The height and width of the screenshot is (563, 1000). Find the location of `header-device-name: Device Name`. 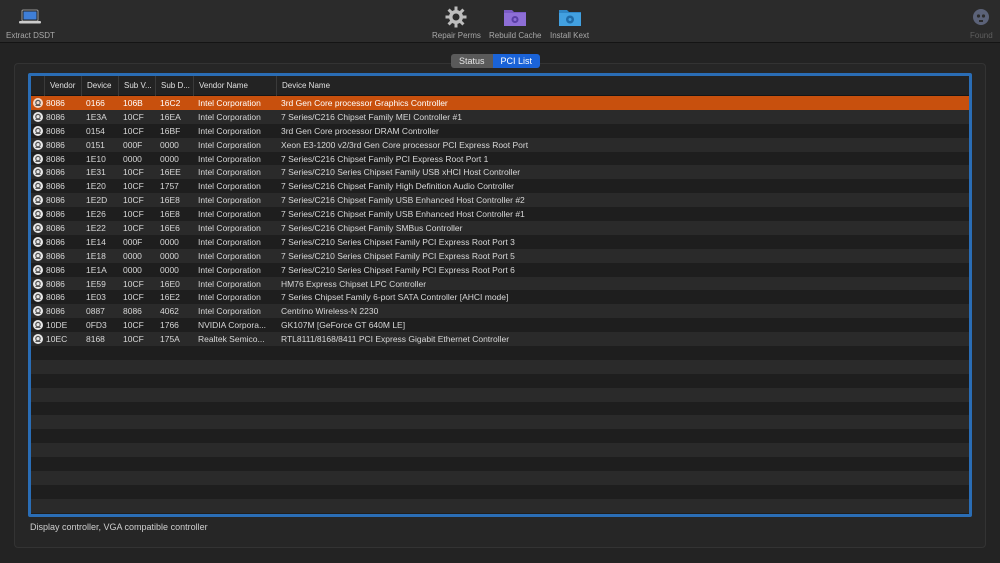

header-device-name: Device Name is located at coordinates (622, 86).